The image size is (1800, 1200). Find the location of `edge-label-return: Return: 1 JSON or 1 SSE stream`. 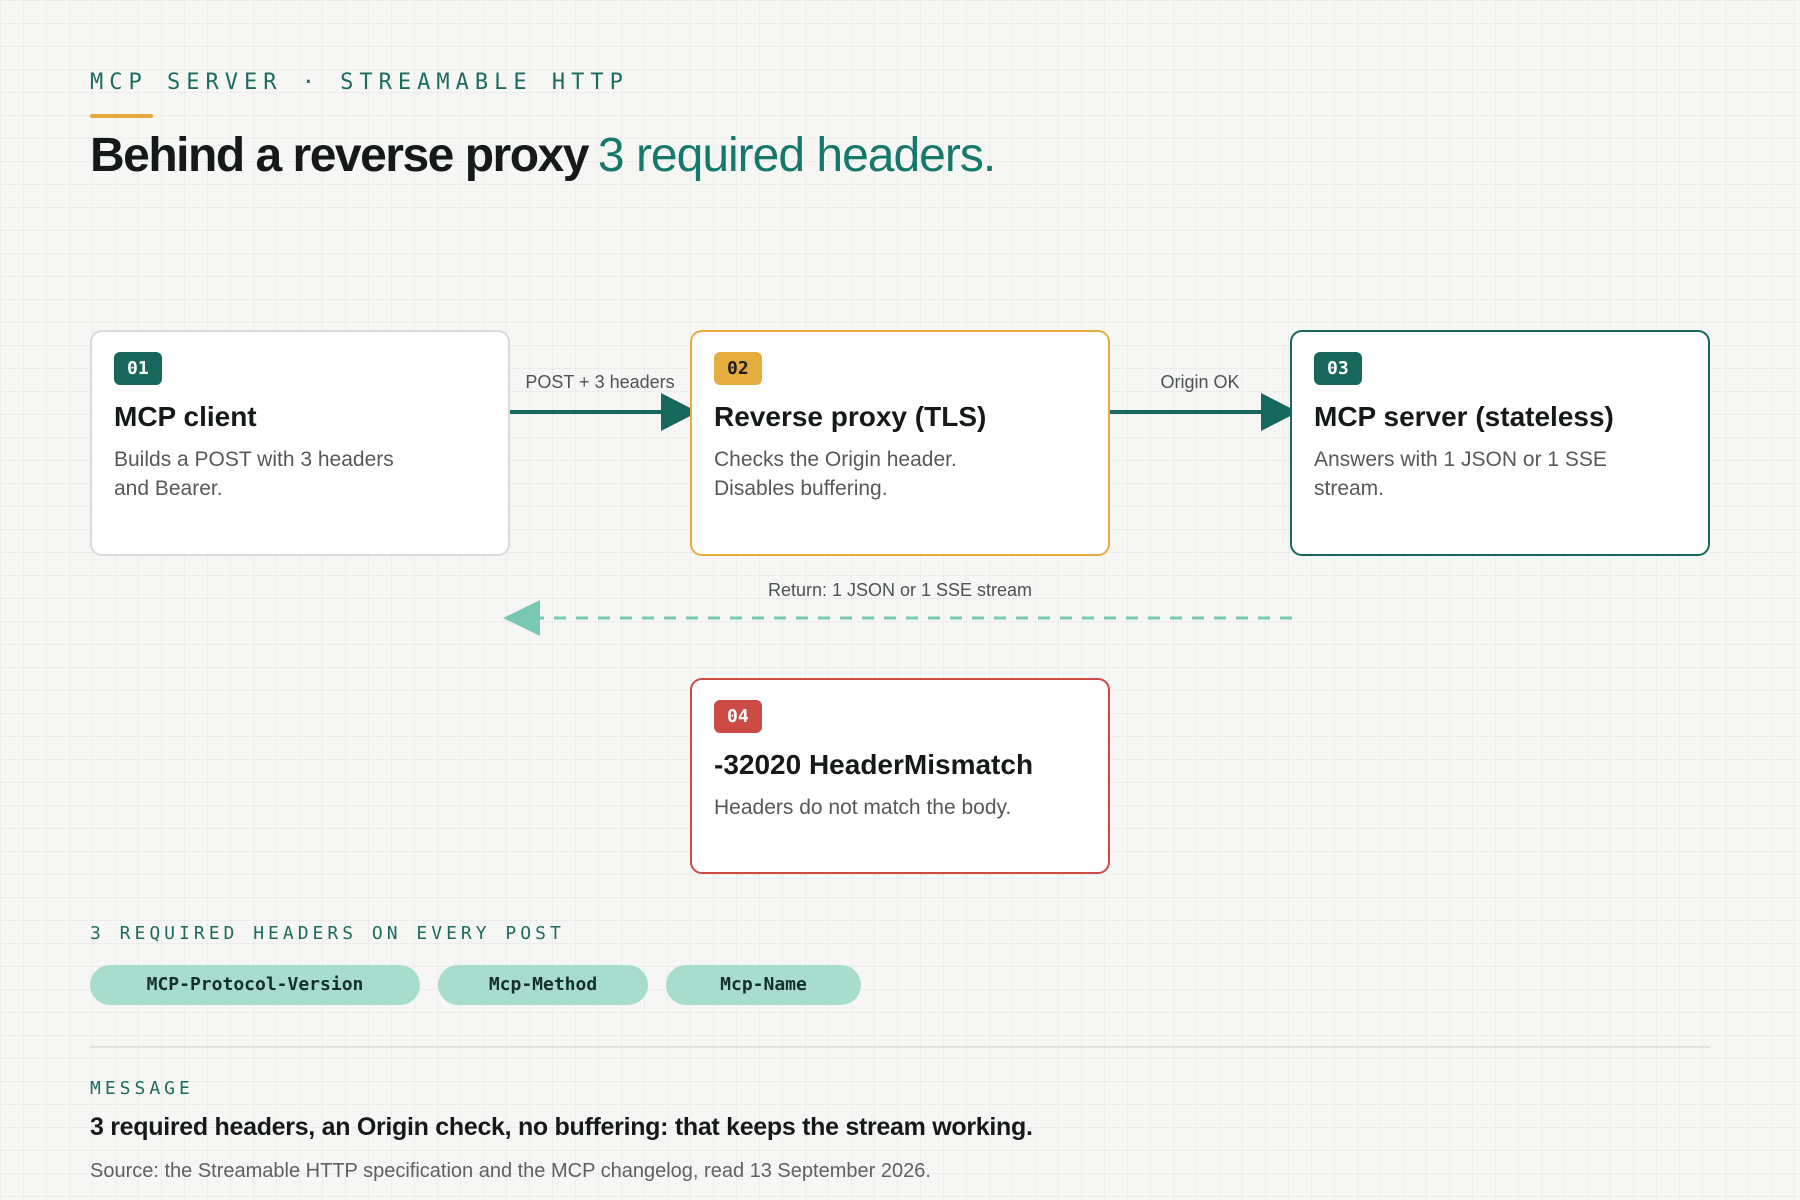

edge-label-return: Return: 1 JSON or 1 SSE stream is located at coordinates (900, 590).